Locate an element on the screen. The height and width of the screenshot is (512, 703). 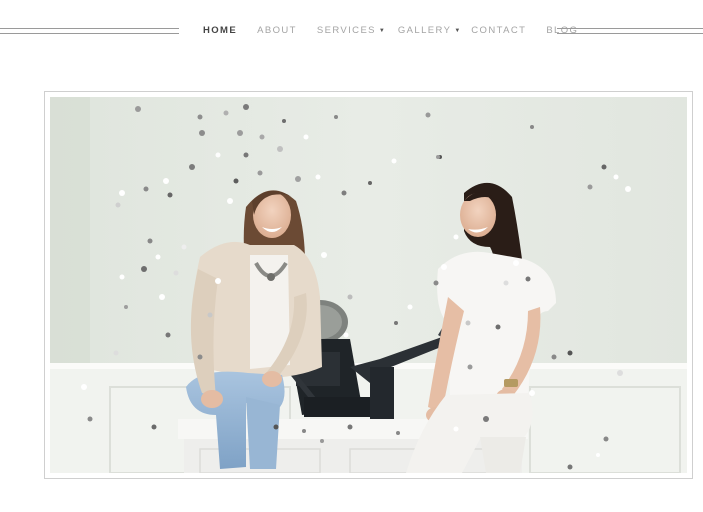
nav-left-double-rule is located at coordinates (89, 31).